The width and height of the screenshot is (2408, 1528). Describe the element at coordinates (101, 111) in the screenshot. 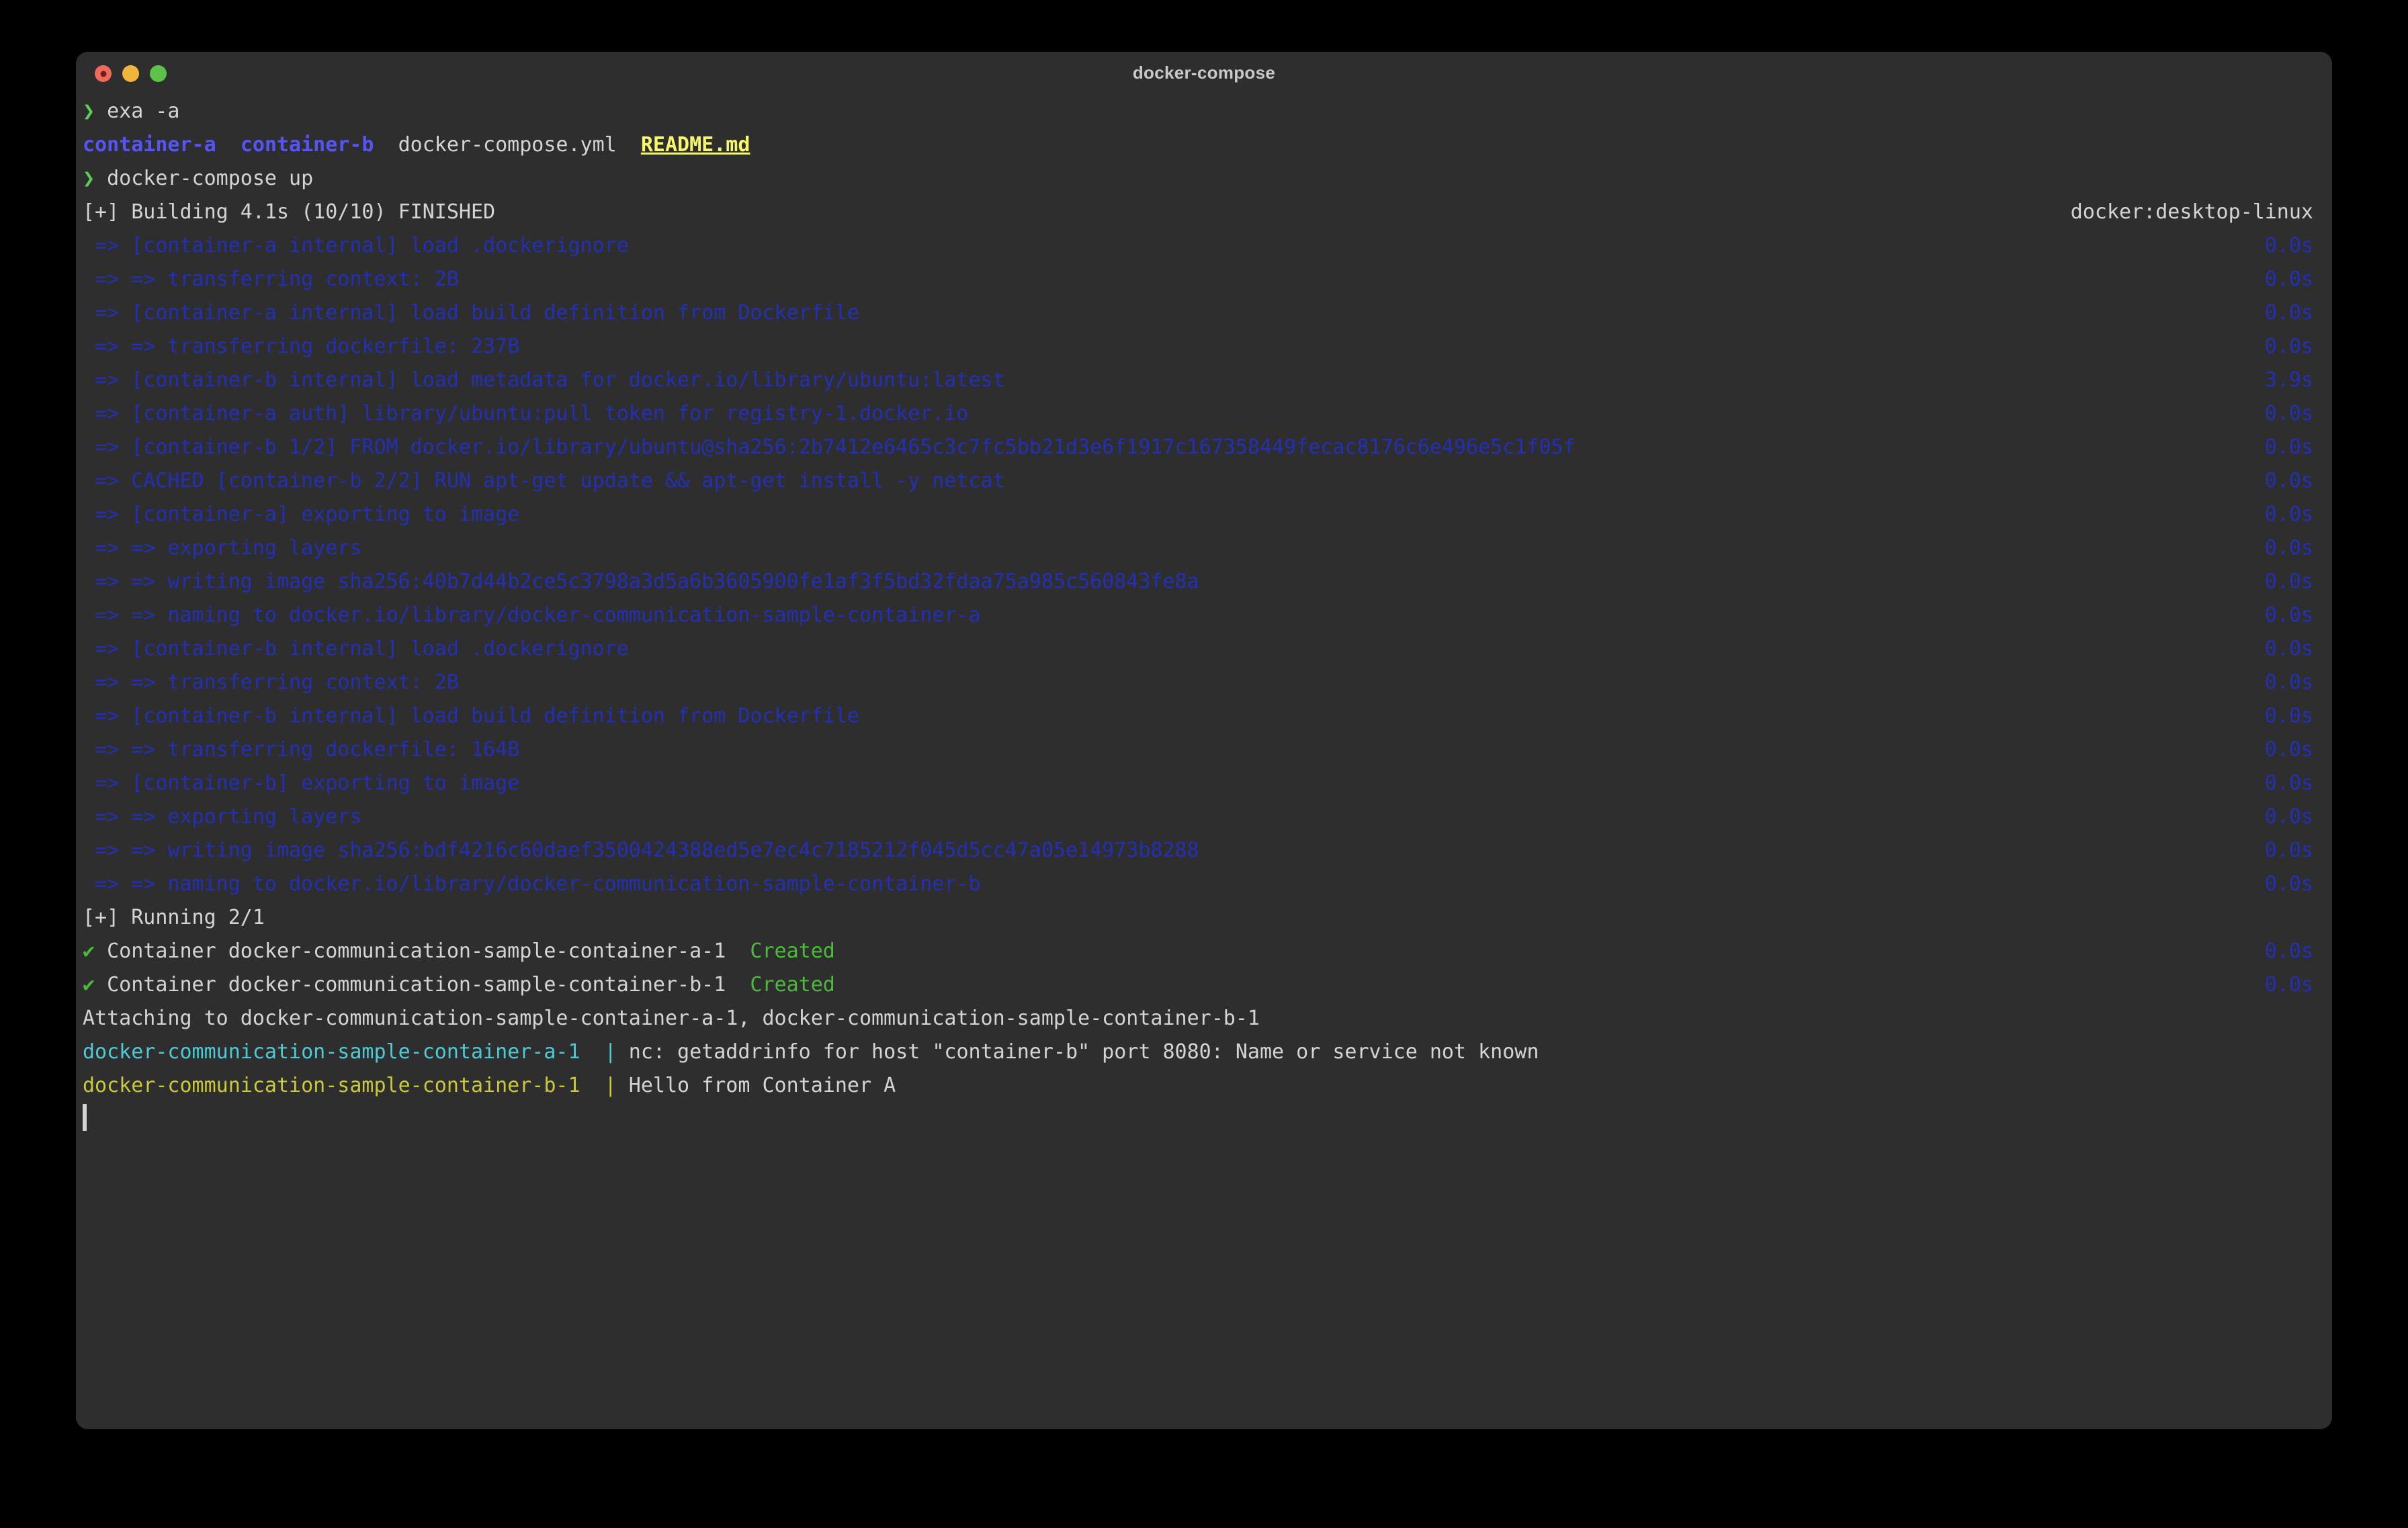

I see `command-text` at that location.